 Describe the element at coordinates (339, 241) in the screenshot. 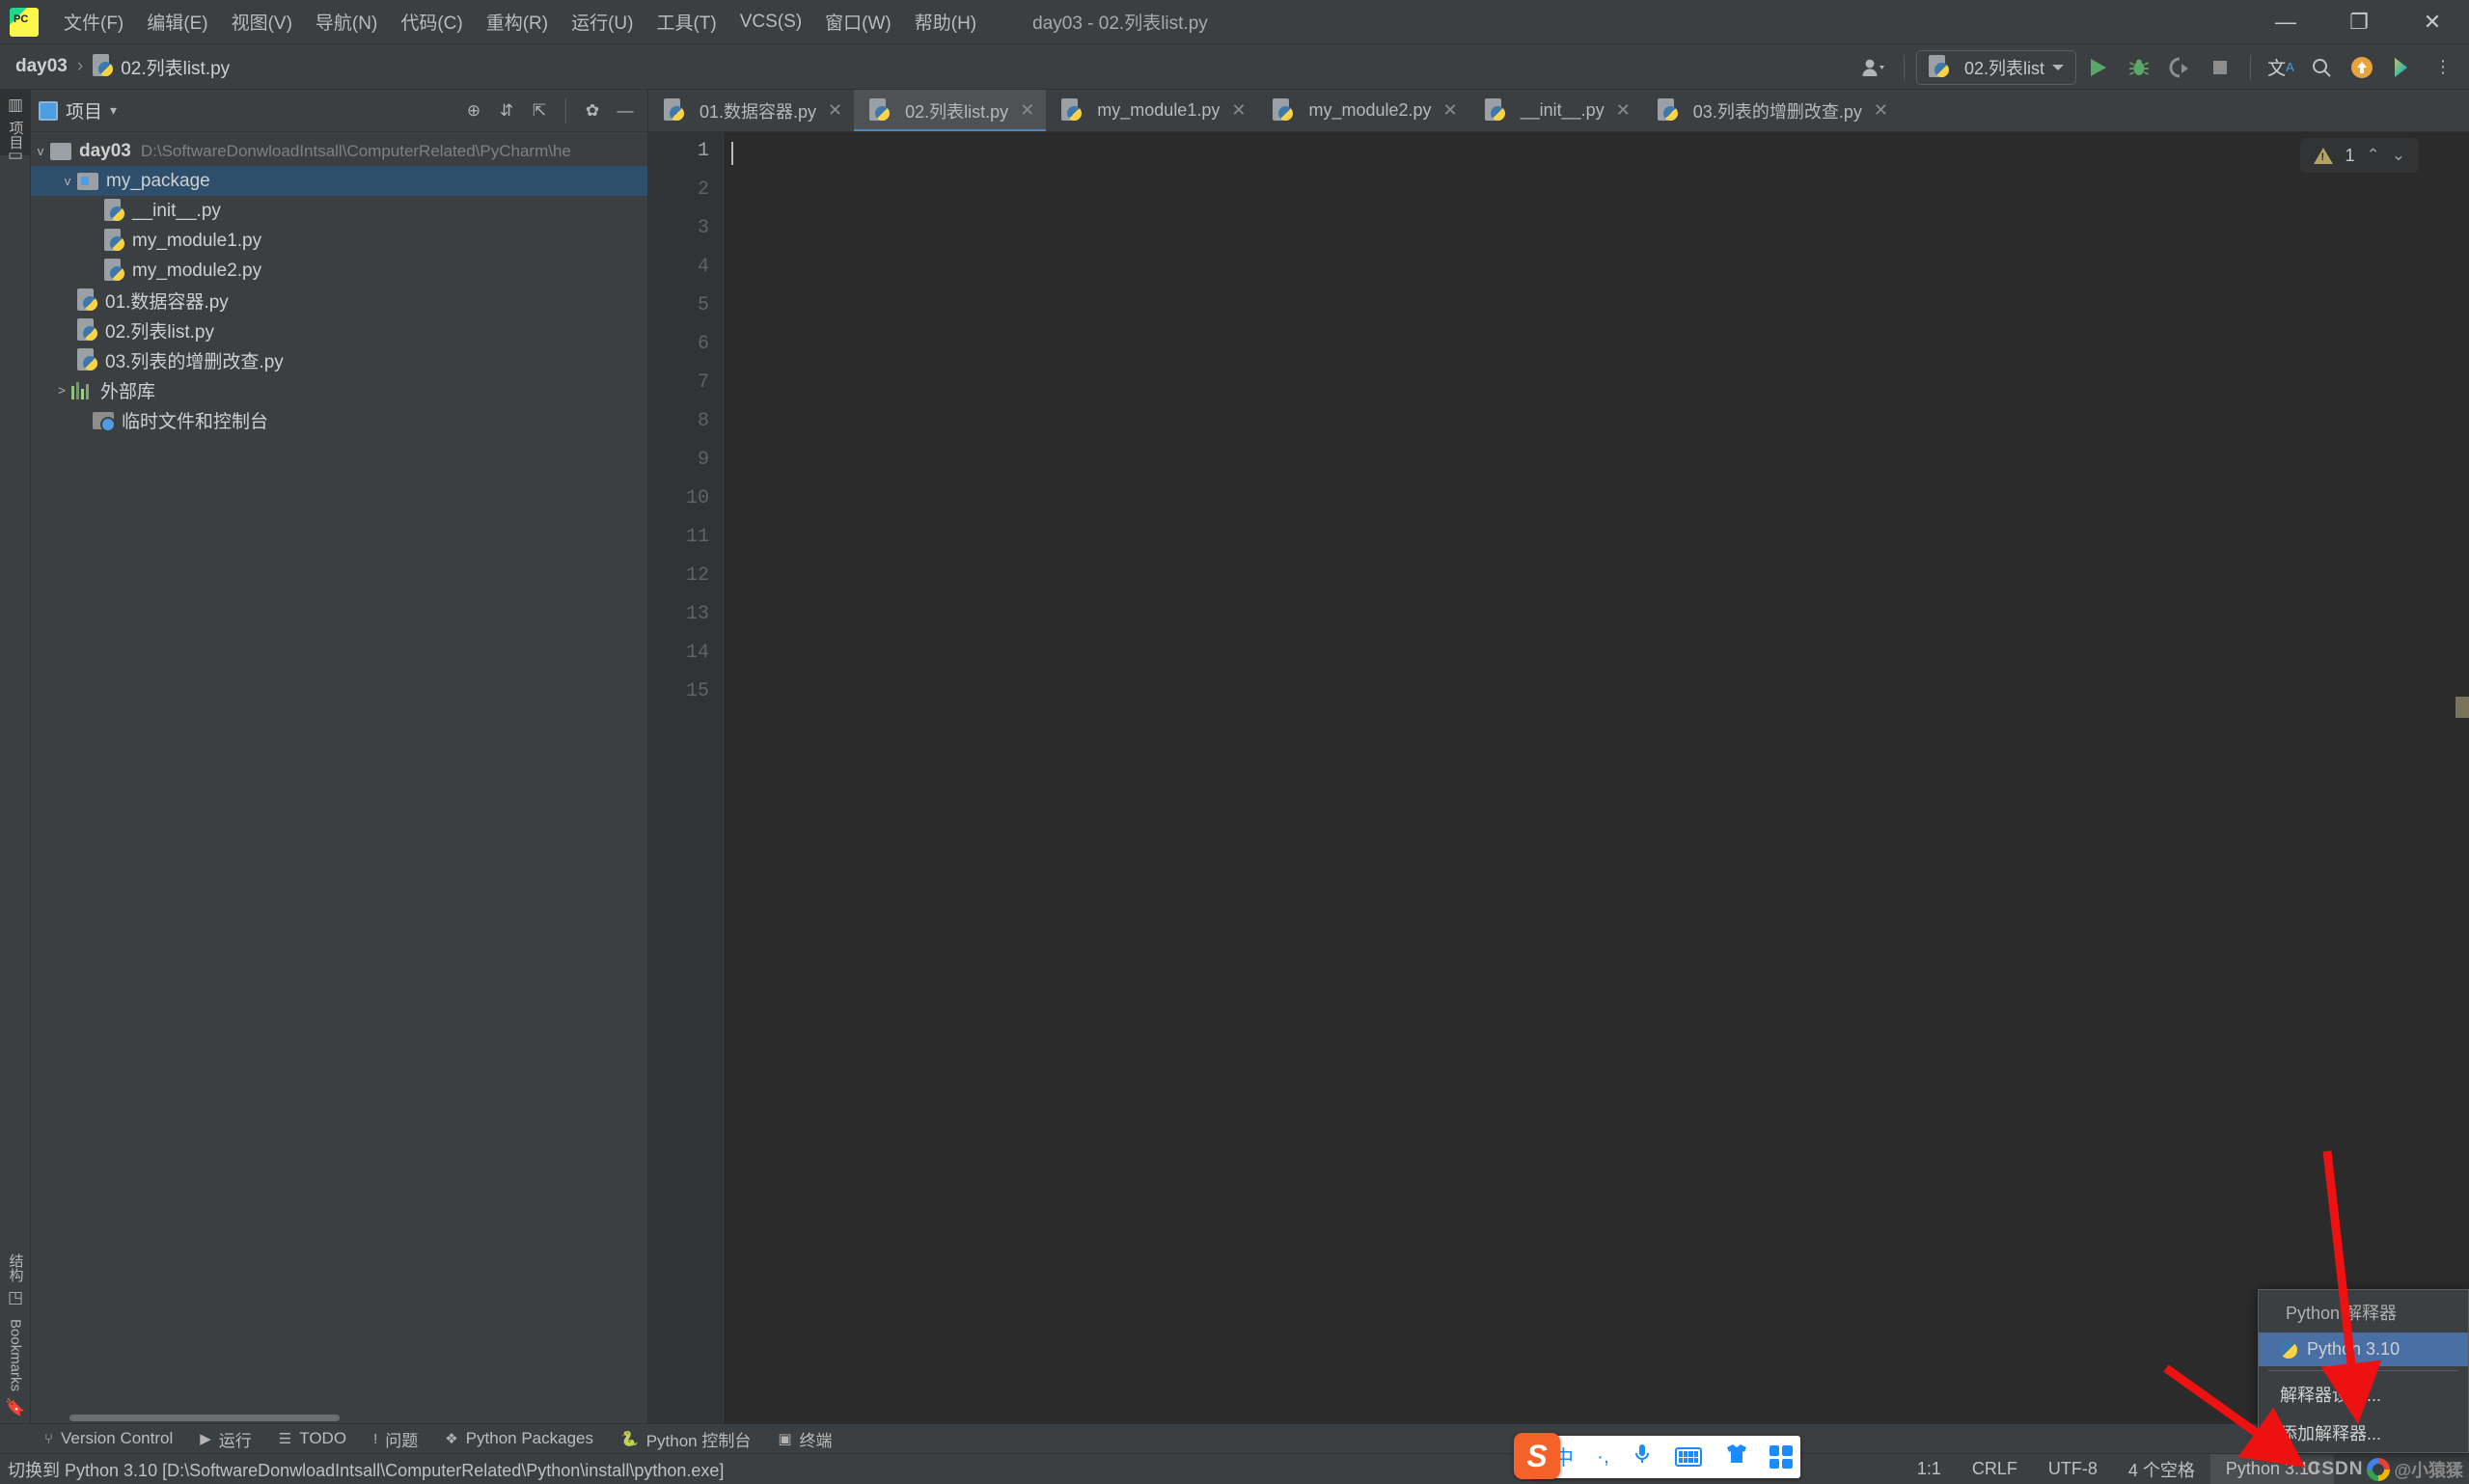

I see `tree-row: my_module1.py` at that location.